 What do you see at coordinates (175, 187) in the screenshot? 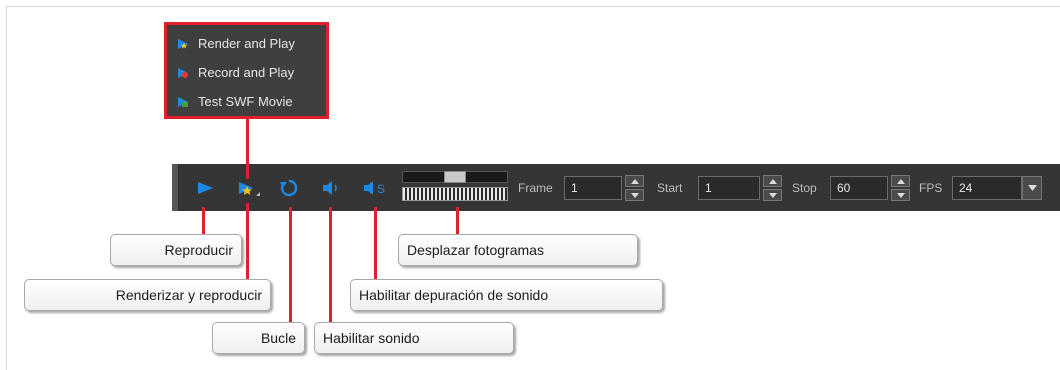
I see `toolbar-grip` at bounding box center [175, 187].